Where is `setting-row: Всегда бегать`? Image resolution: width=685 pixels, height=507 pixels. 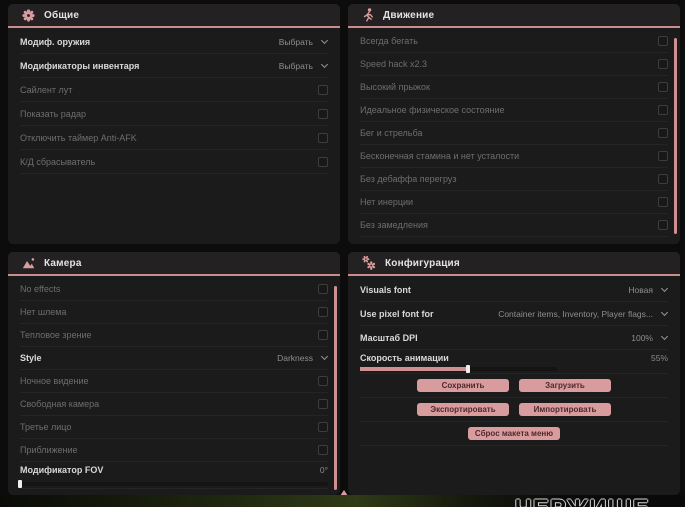
setting-row: Всегда бегать is located at coordinates (514, 41).